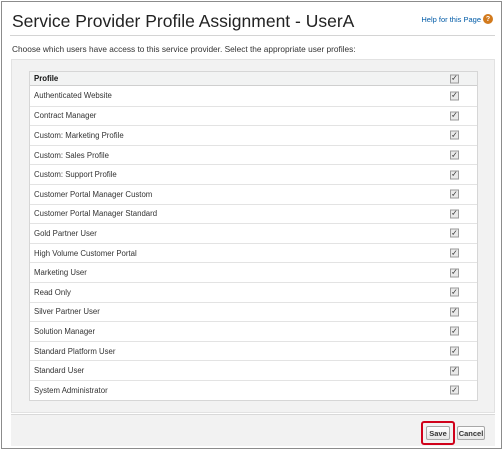 The image size is (503, 450). Describe the element at coordinates (73, 96) in the screenshot. I see `profile-label: Authenticated Website` at that location.